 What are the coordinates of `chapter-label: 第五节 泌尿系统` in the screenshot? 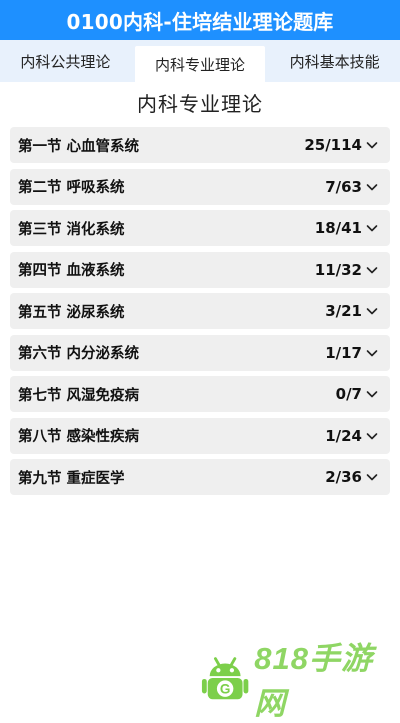 It's located at (71, 312).